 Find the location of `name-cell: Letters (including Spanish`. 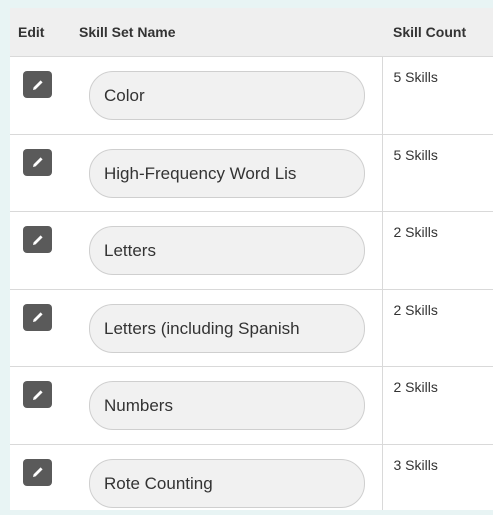

name-cell: Letters (including Spanish is located at coordinates (231, 328).